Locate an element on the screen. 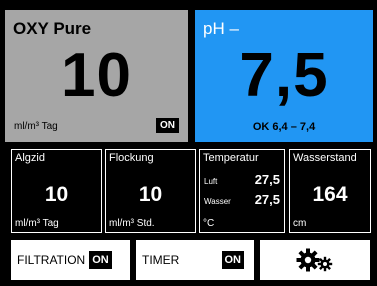 The width and height of the screenshot is (377, 286). flockung-unit: ml/m³ Std. is located at coordinates (132, 223).